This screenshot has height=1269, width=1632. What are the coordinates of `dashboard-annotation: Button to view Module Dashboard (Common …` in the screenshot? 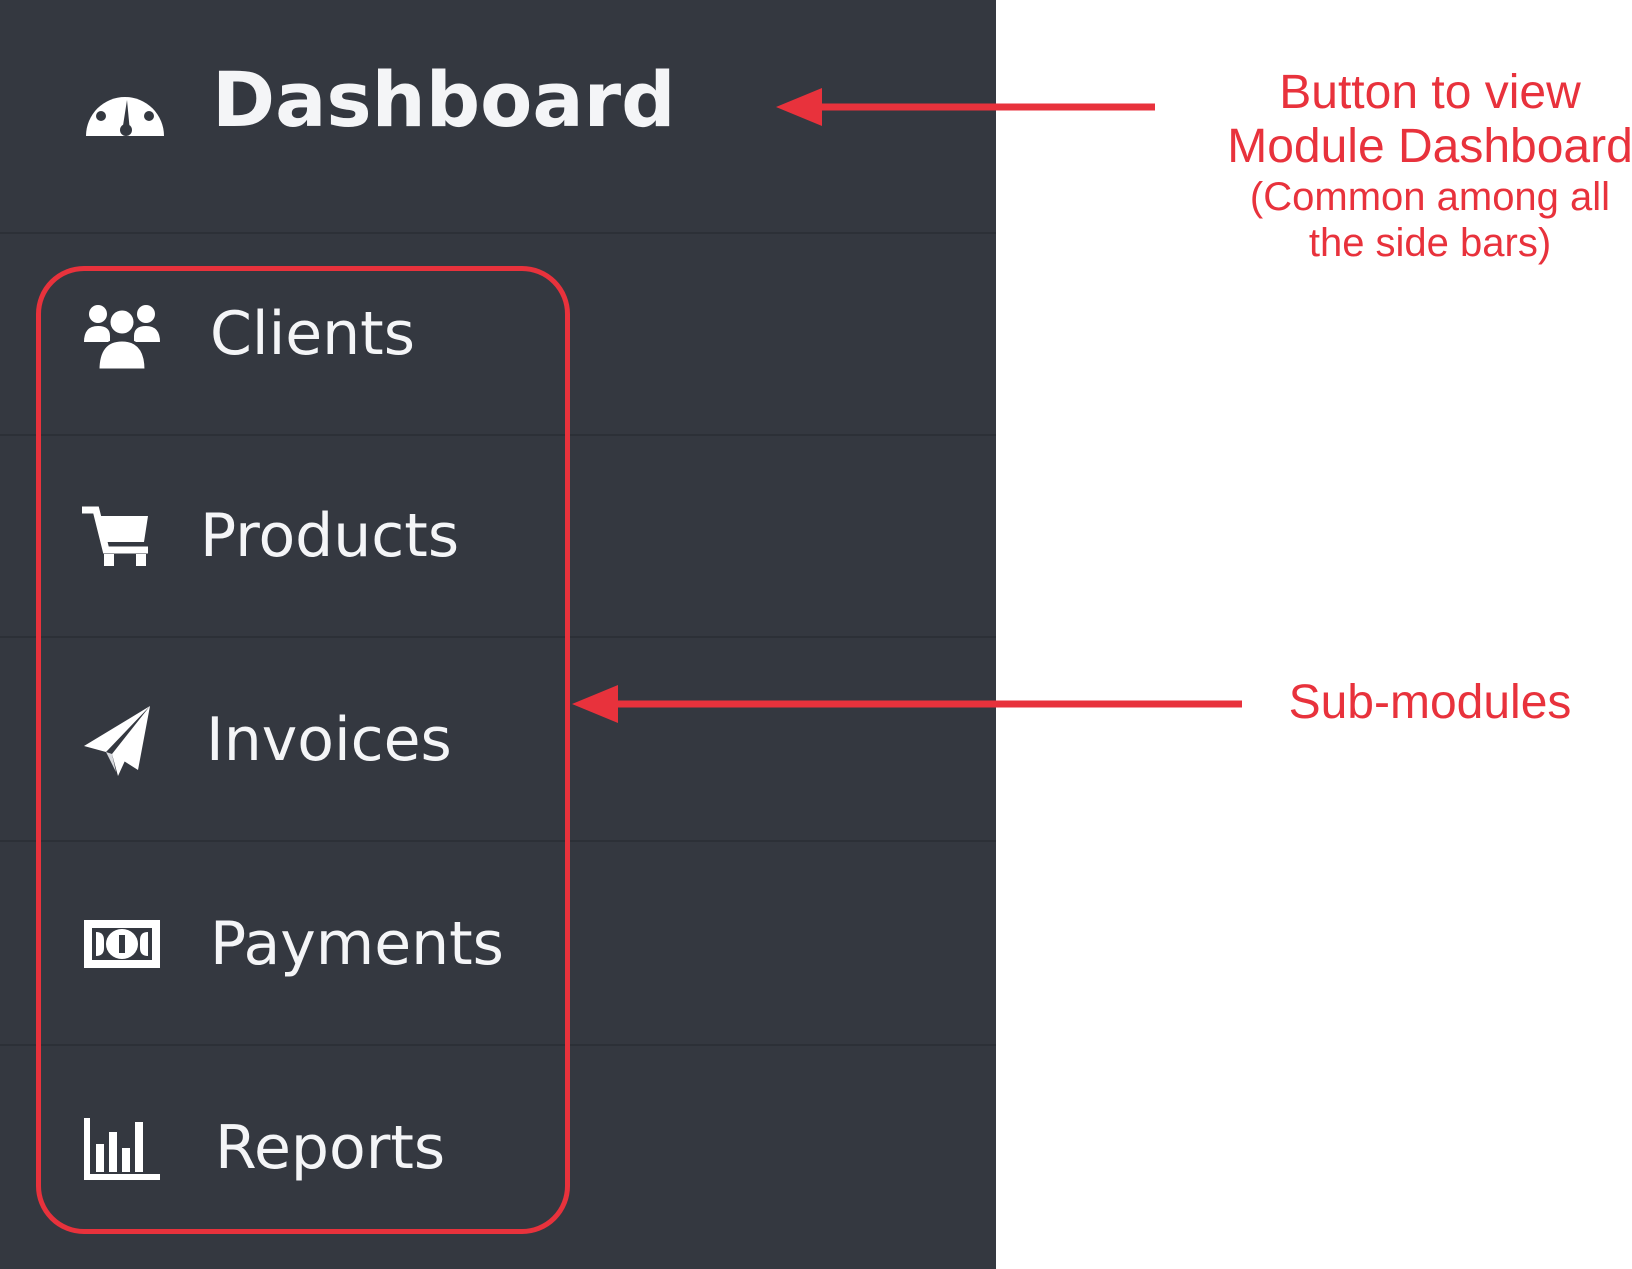 It's located at (1416, 166).